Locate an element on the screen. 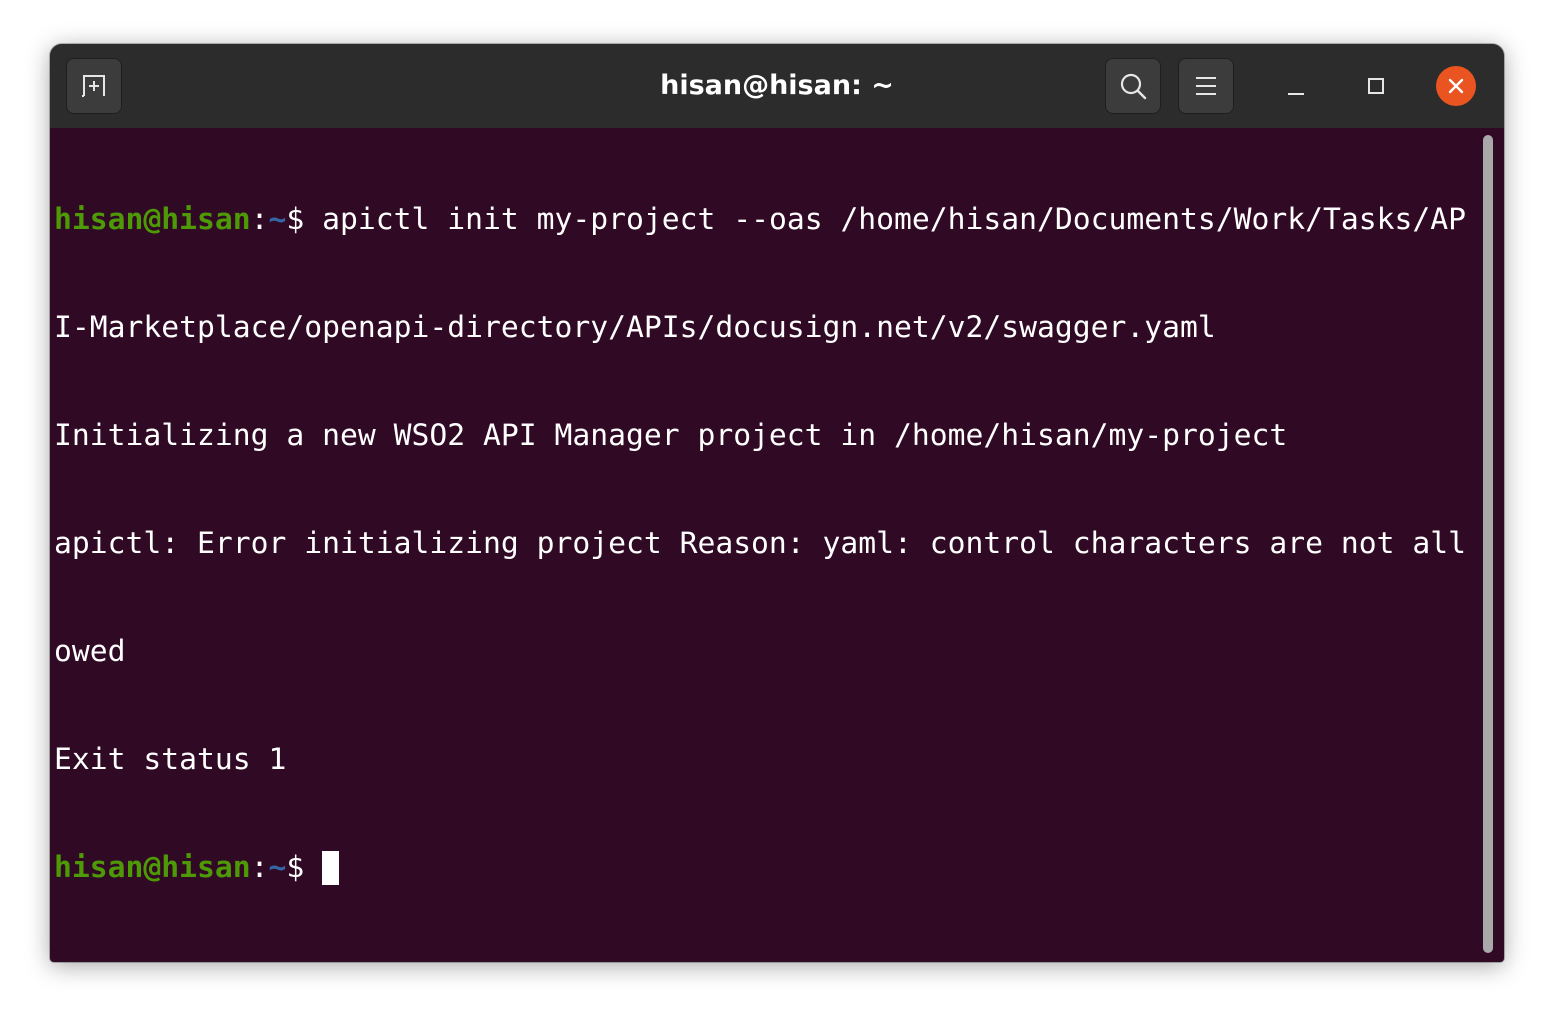  scrollbar is located at coordinates (1488, 544).